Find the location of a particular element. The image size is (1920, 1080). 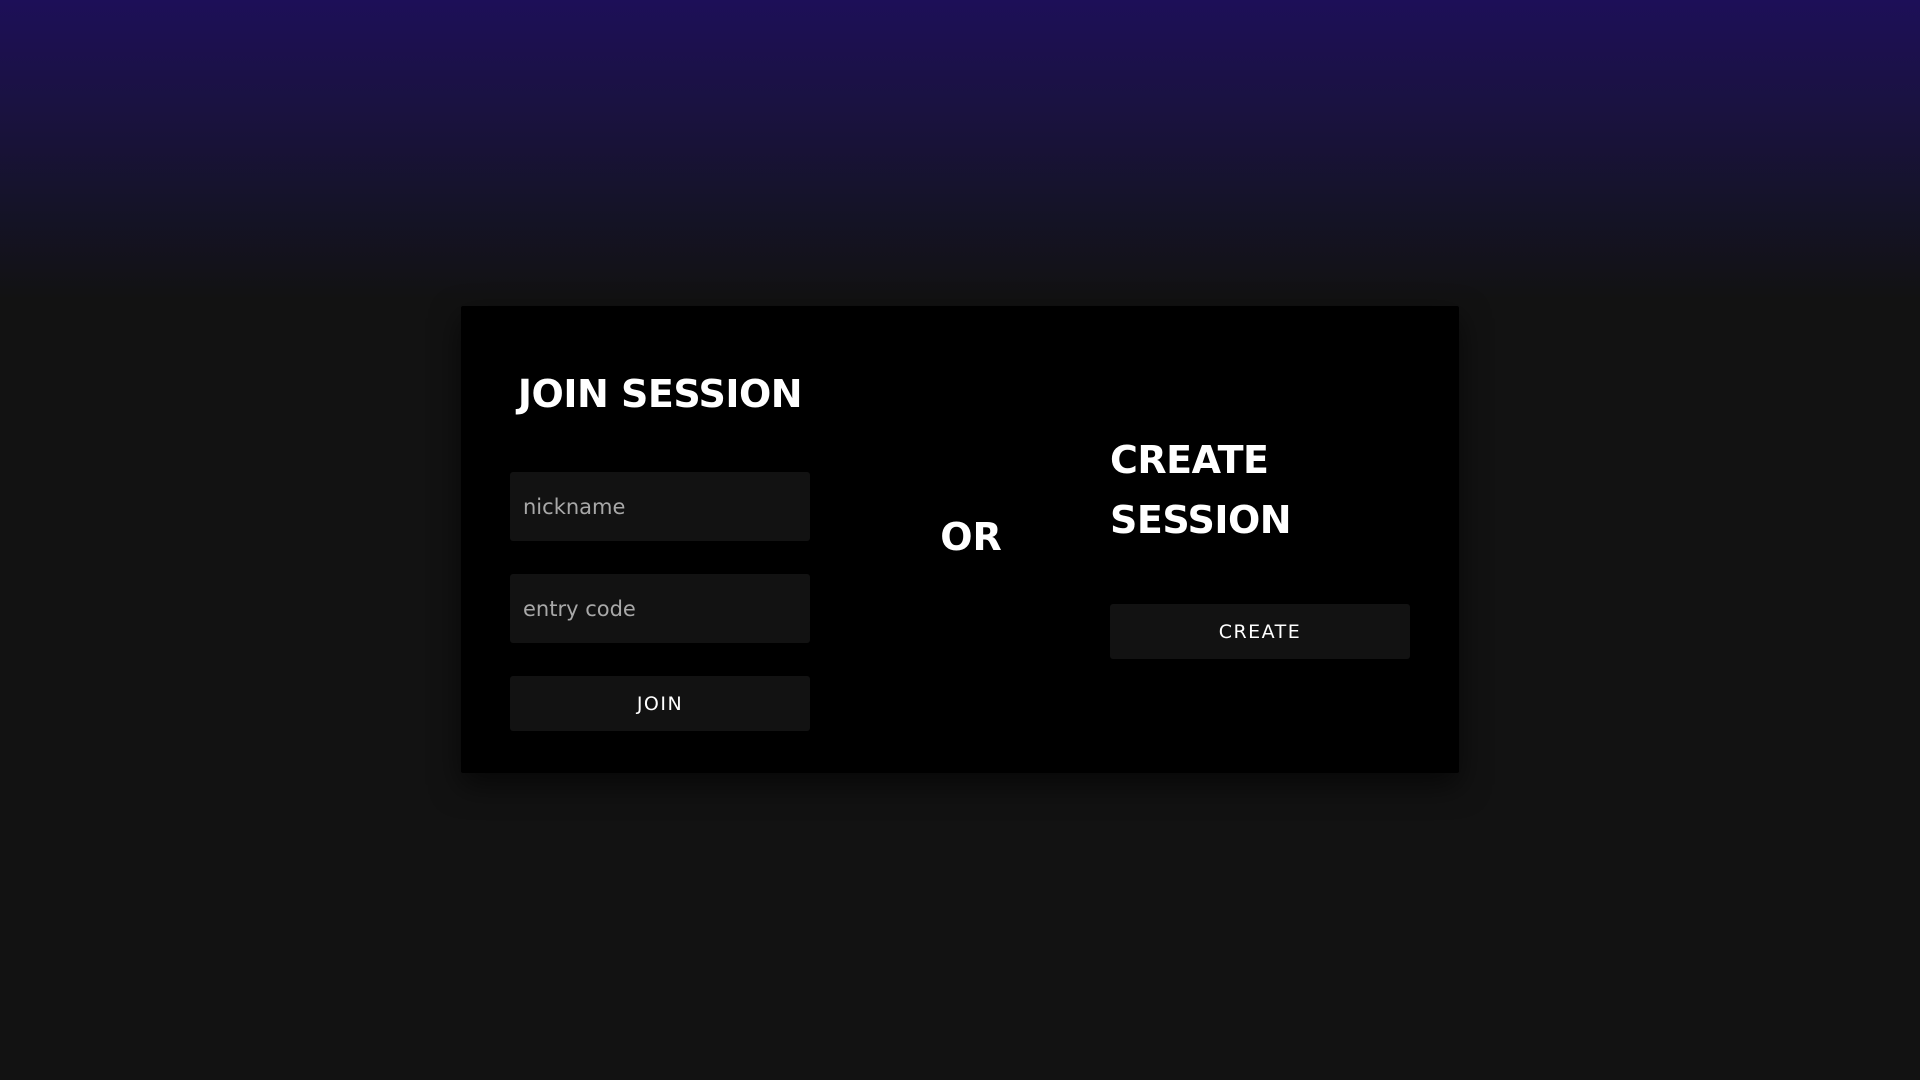

create-session-heading: CREATE SESSION is located at coordinates (1201, 490).